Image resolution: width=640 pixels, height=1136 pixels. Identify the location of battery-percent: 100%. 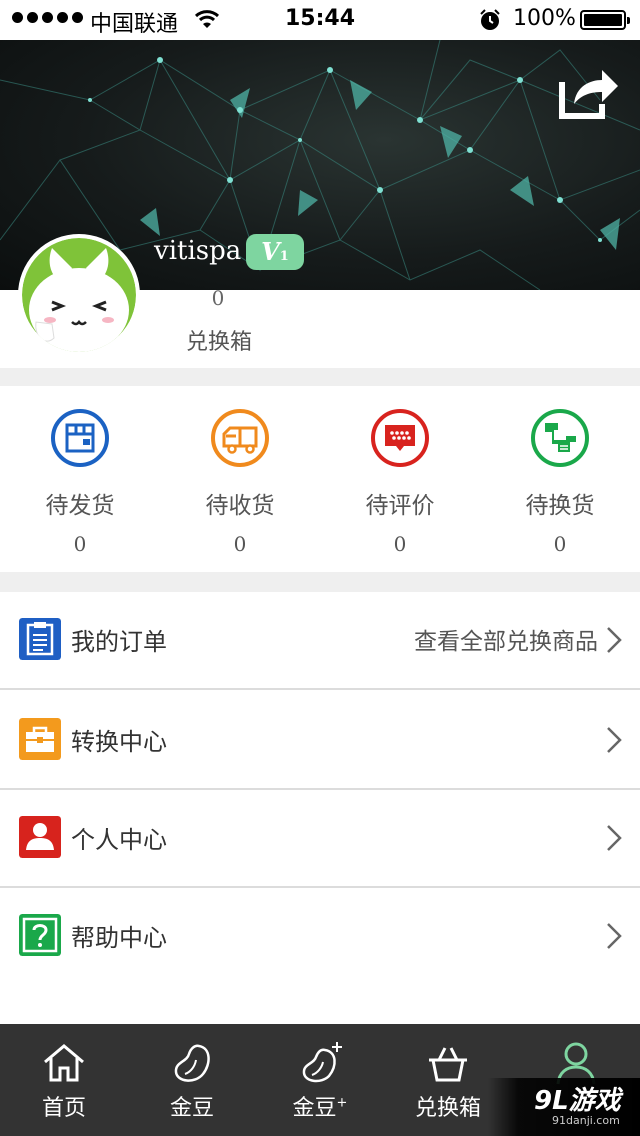
(544, 18).